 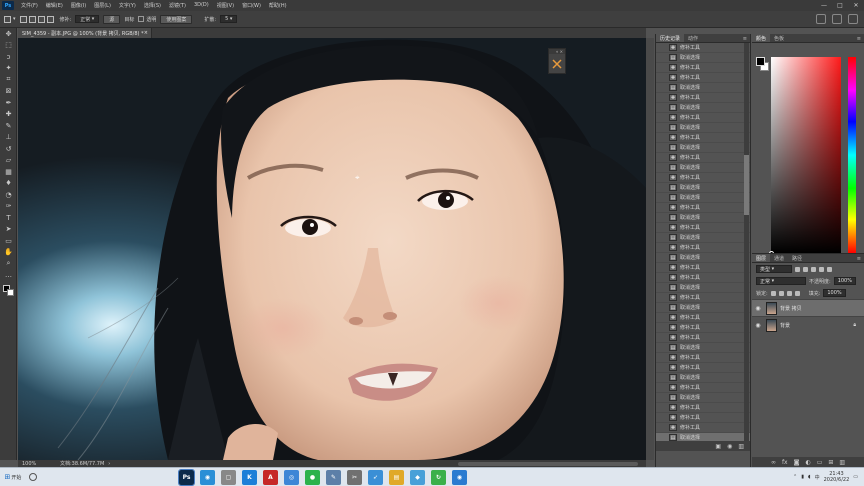 I want to click on zoom-level: 100%, so click(x=38, y=464).